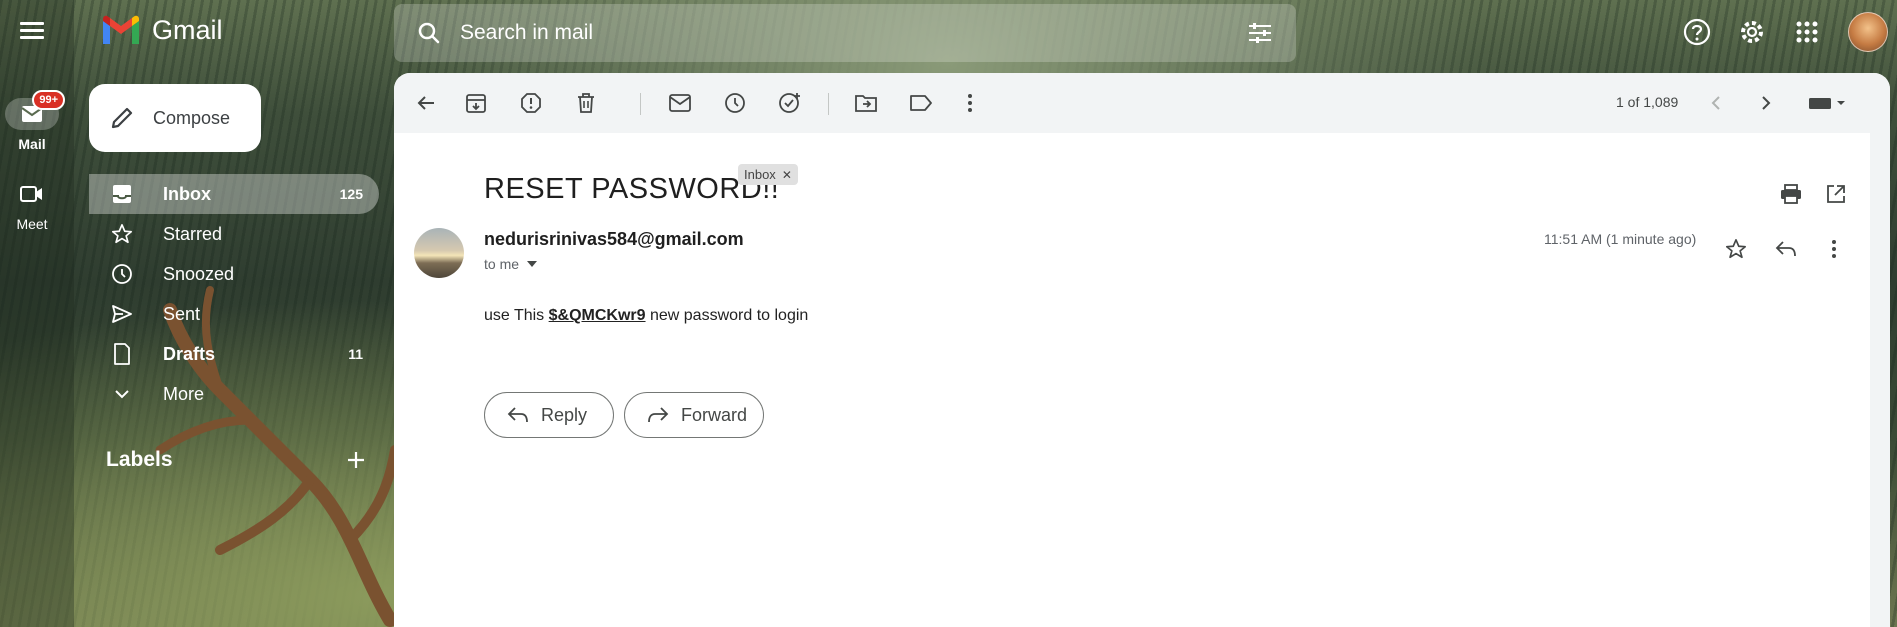  I want to click on forward-button: Forward, so click(694, 415).